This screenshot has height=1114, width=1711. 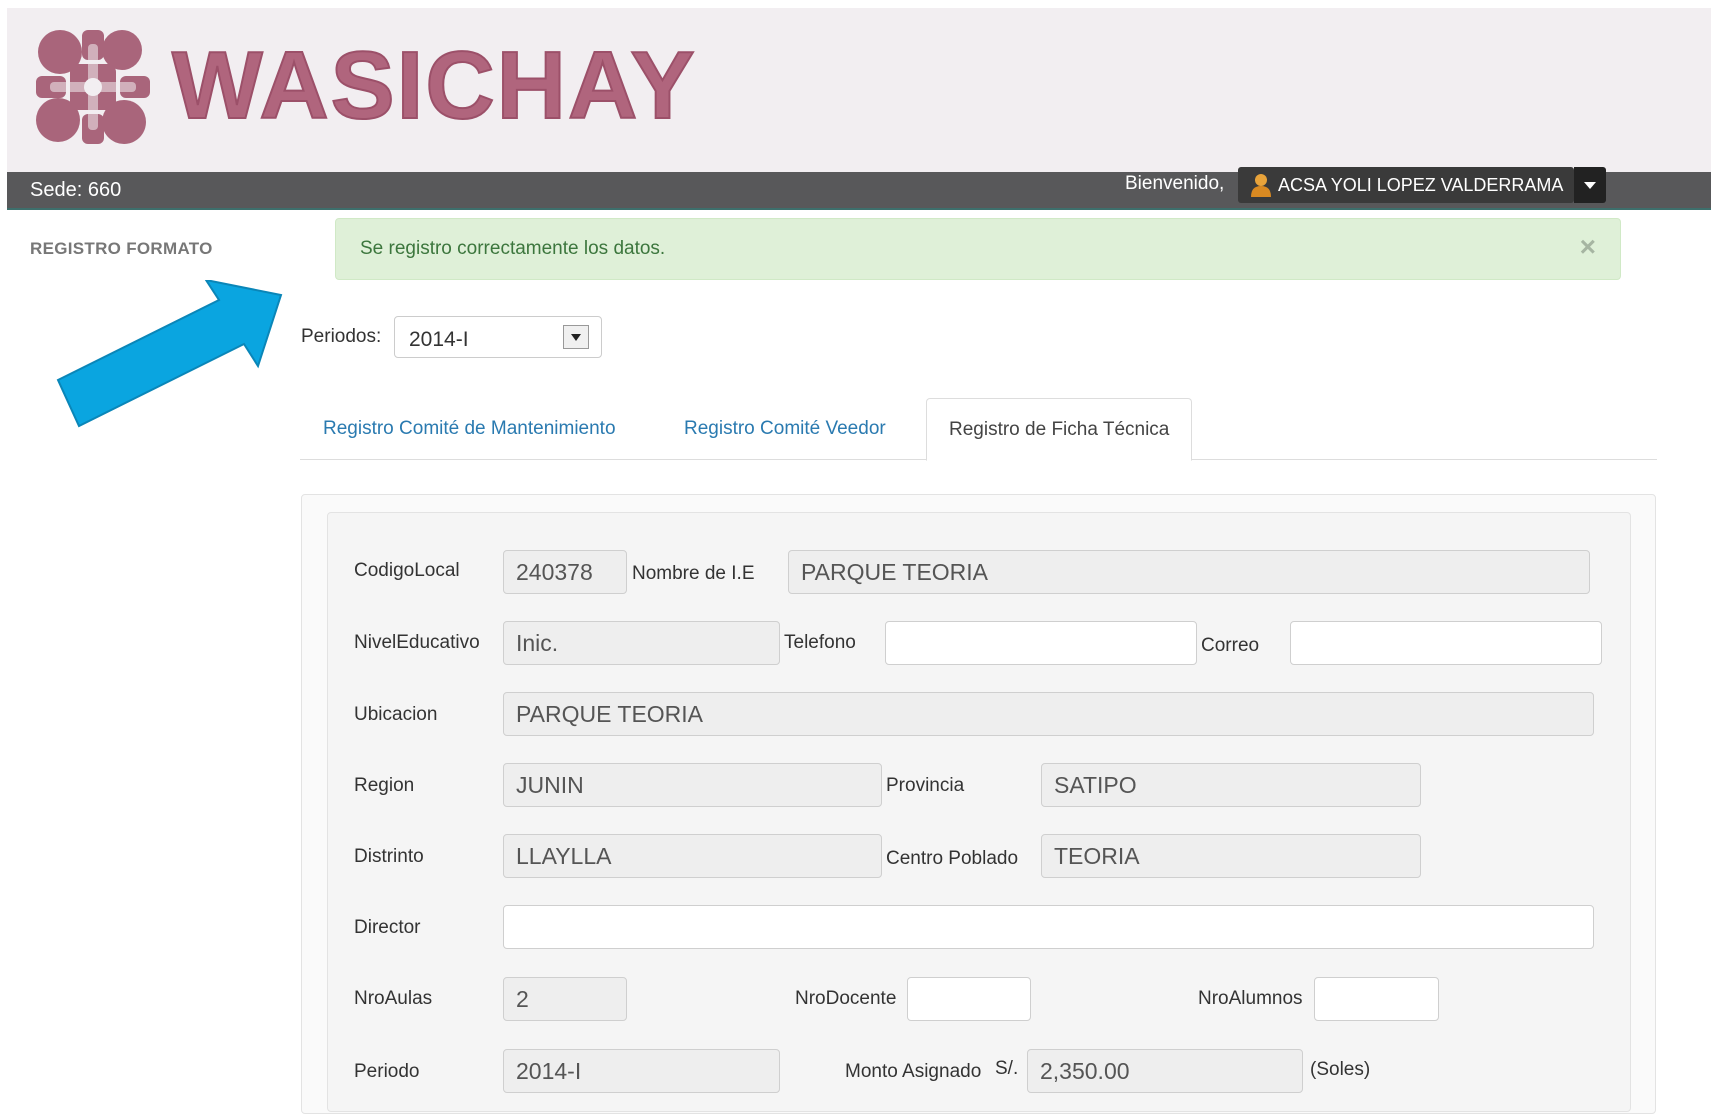 I want to click on alert-close-icon: ×, so click(x=1588, y=247).